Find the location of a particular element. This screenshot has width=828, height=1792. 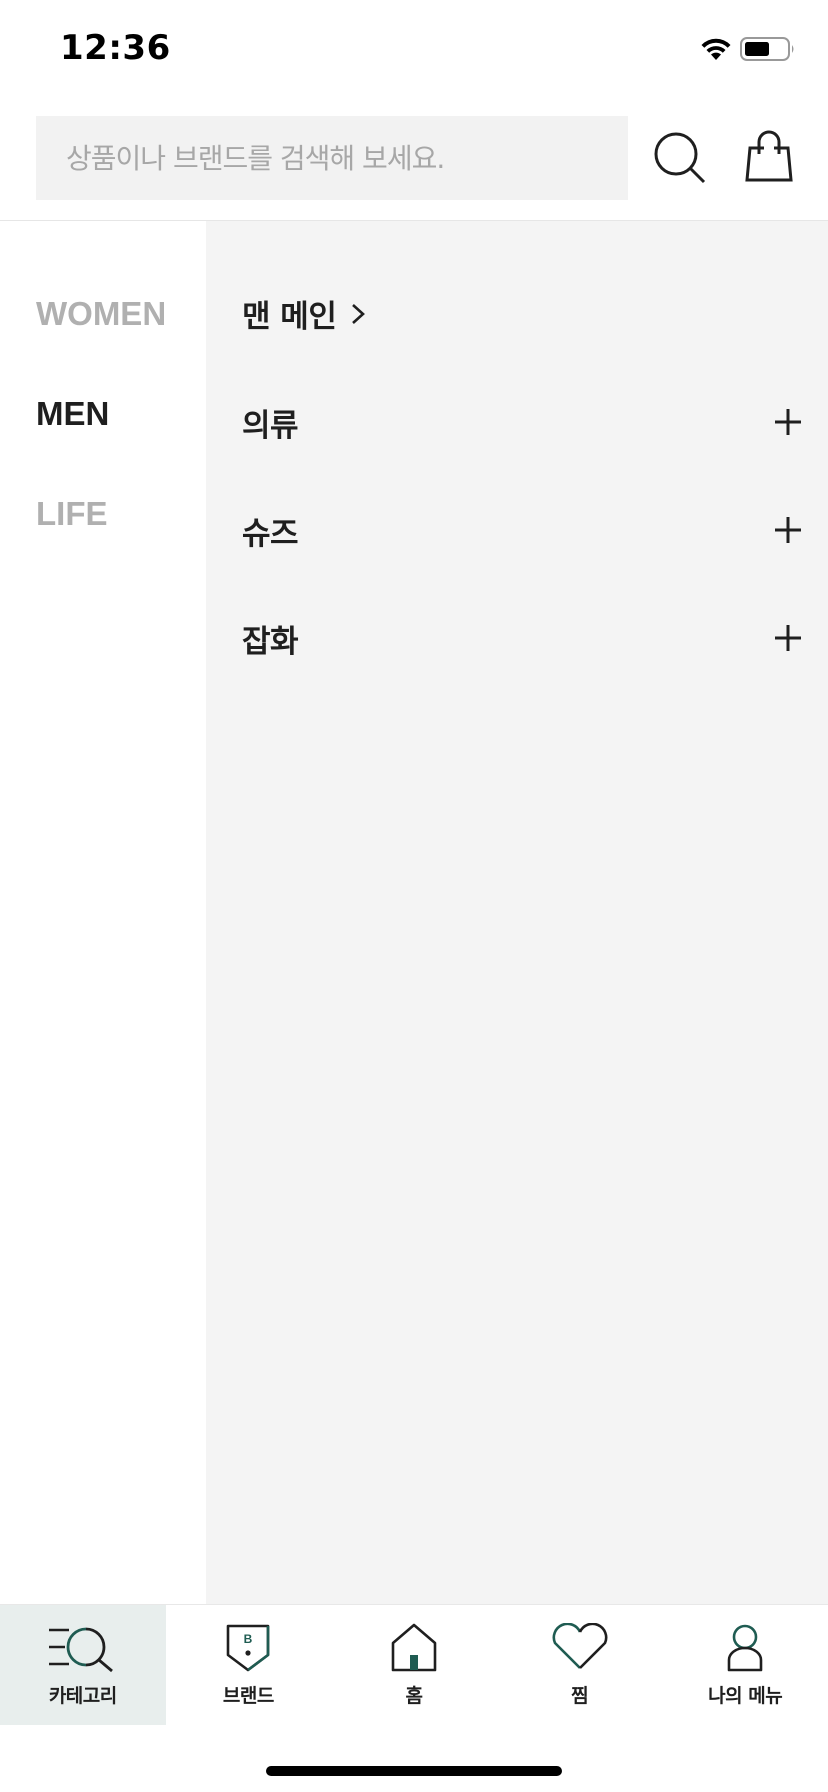

category-row-clothing: 의류 is located at coordinates (522, 422).